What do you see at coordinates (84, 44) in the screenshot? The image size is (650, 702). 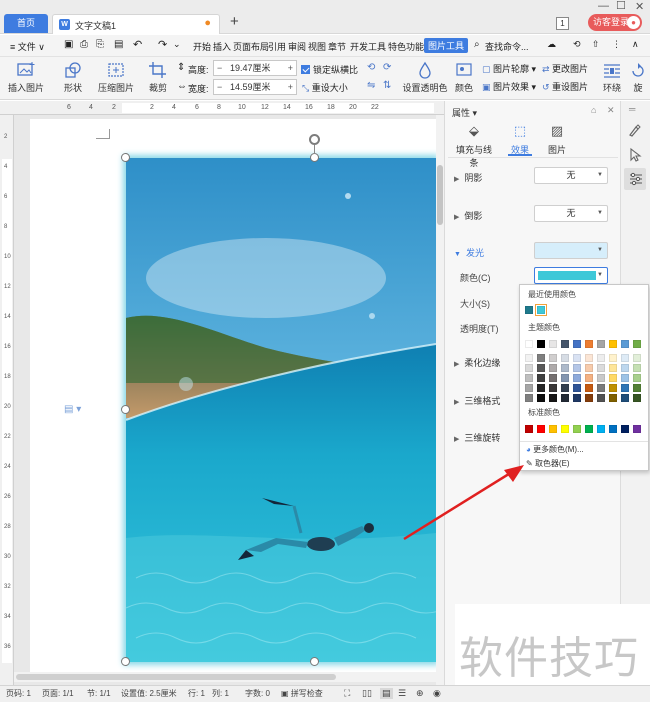 I see `export-pdf-icon: ⎙` at bounding box center [84, 44].